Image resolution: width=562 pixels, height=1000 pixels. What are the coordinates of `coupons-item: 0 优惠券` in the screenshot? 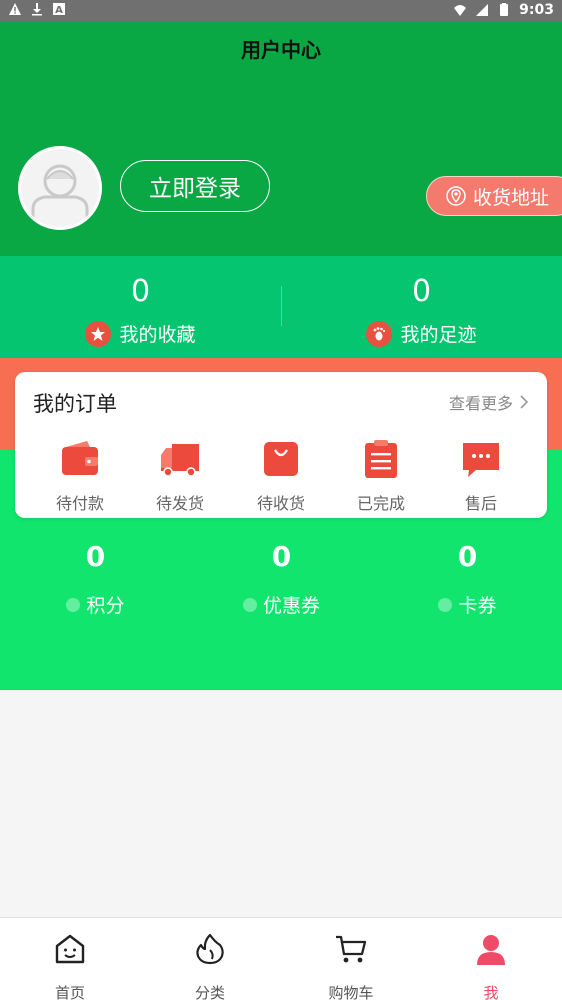 It's located at (281, 579).